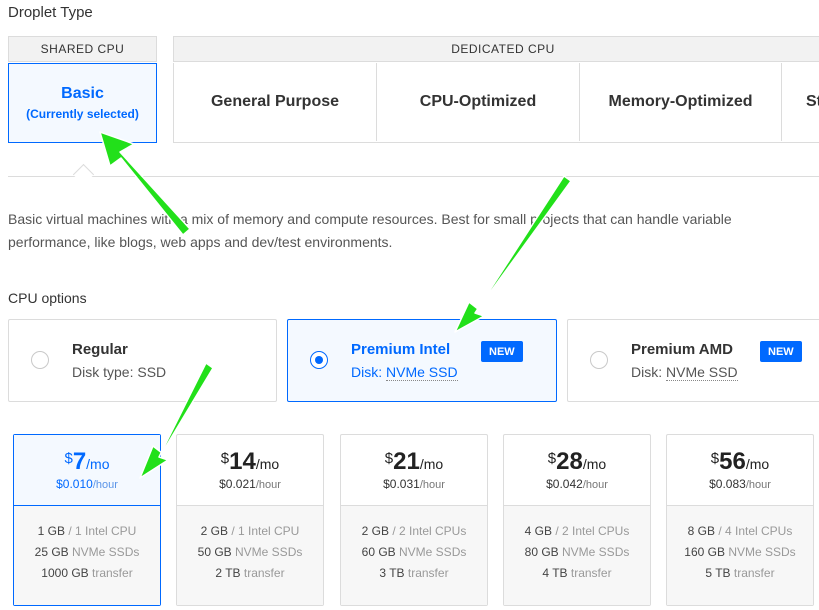  I want to click on tab-divider, so click(413, 176).